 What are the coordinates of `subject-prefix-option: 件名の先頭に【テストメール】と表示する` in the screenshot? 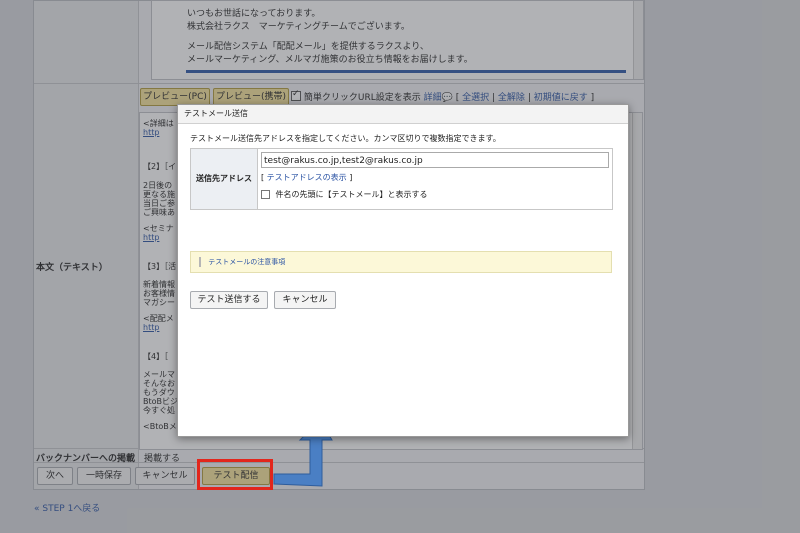 It's located at (344, 194).